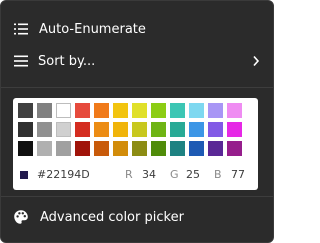  I want to click on advanced-color-picker-menu-item: Advanced color picker, so click(137, 217).